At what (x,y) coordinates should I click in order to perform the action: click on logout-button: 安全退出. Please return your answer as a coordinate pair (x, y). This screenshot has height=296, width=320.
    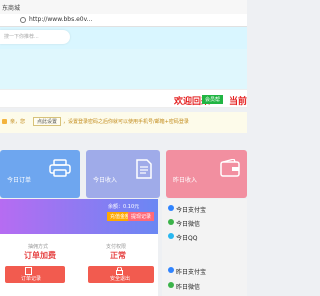
    Looking at the image, I should click on (121, 274).